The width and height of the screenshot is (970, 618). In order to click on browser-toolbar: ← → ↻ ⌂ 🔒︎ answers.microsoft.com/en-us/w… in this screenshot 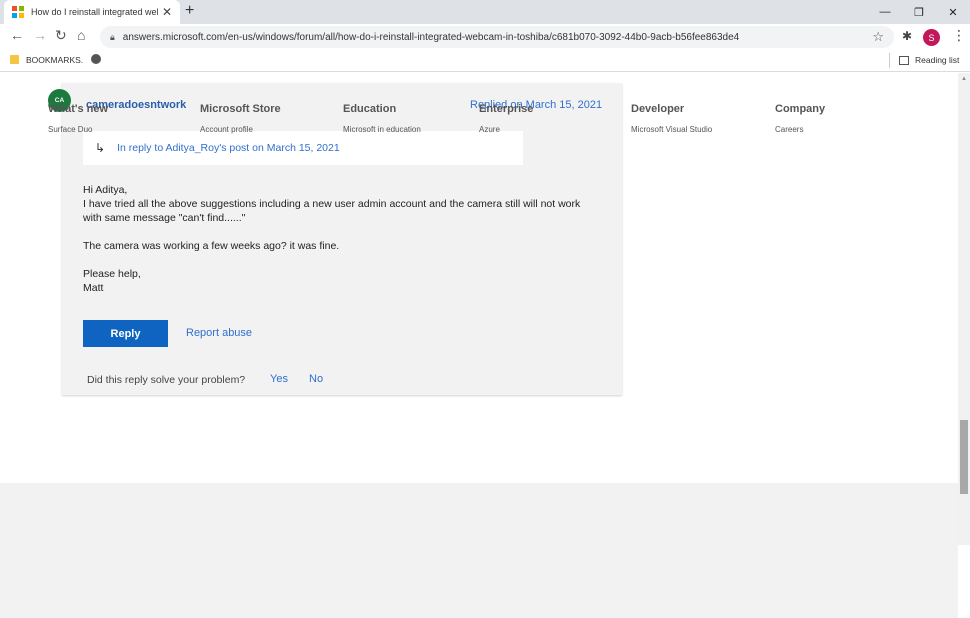, I will do `click(485, 37)`.